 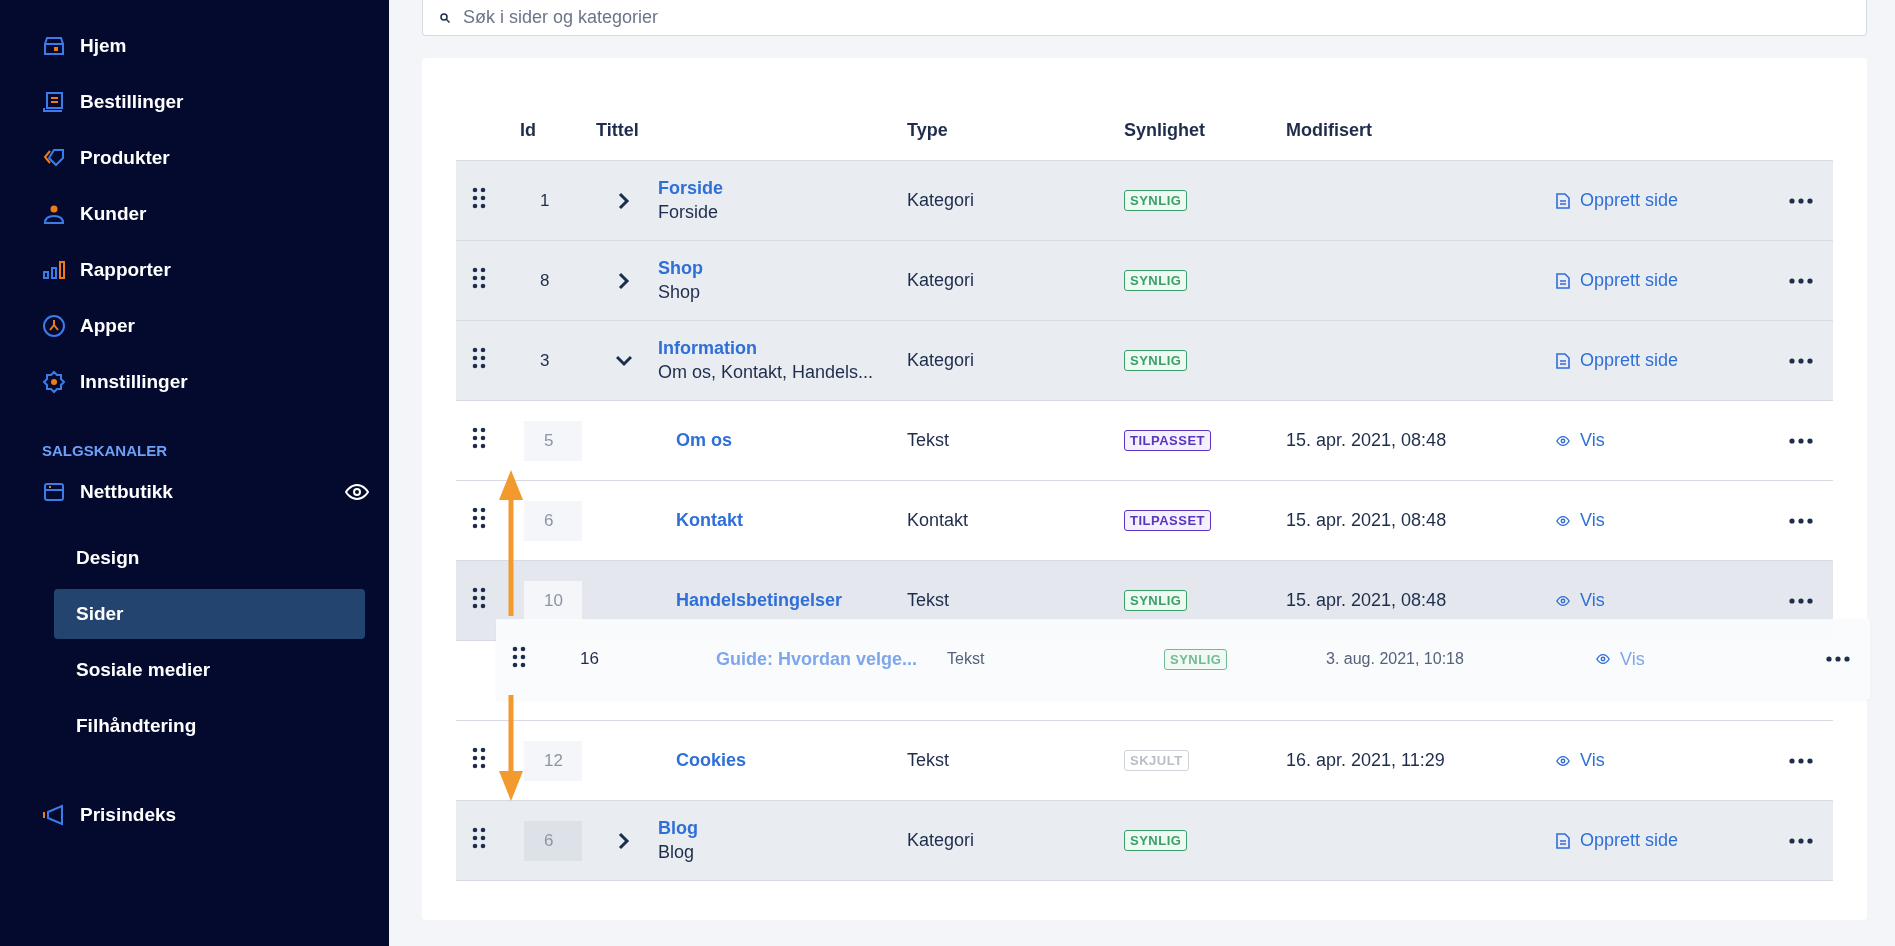 I want to click on sub-nav-item: Sider, so click(x=209, y=614).